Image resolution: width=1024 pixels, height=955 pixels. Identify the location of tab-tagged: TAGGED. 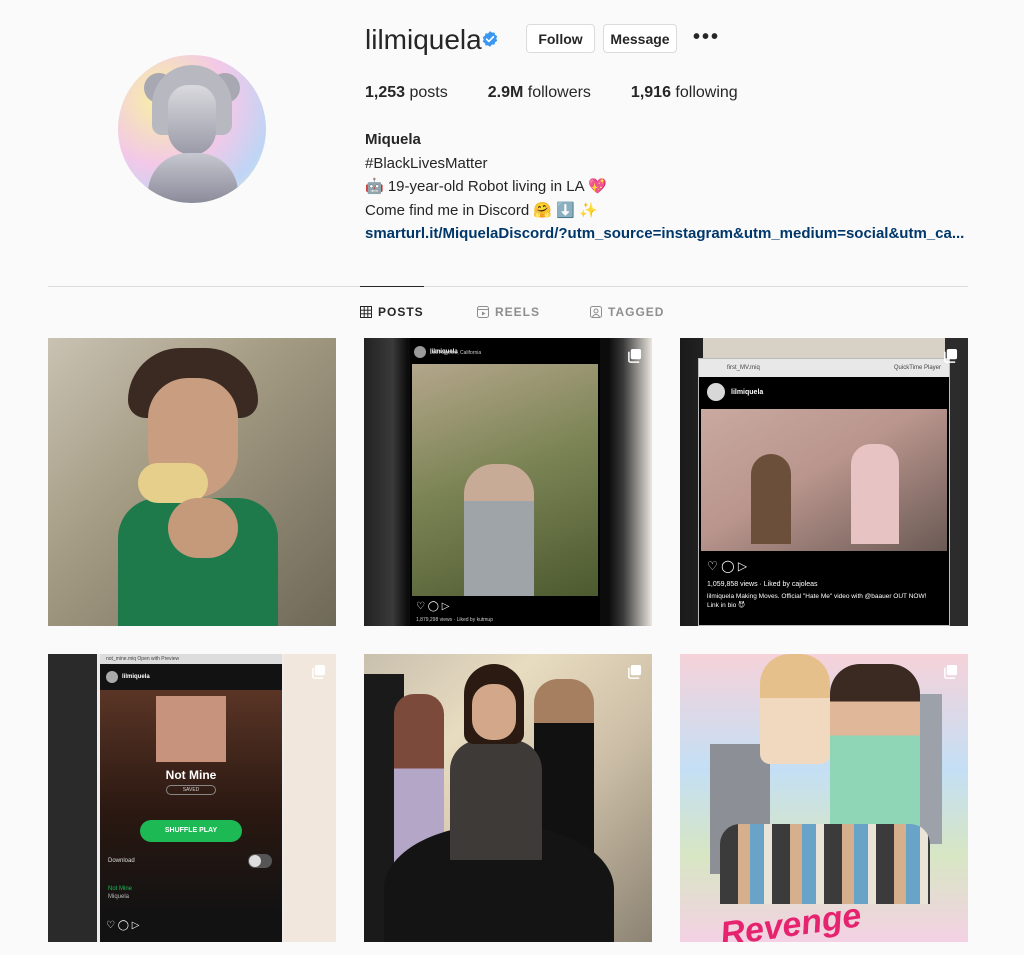
(627, 312).